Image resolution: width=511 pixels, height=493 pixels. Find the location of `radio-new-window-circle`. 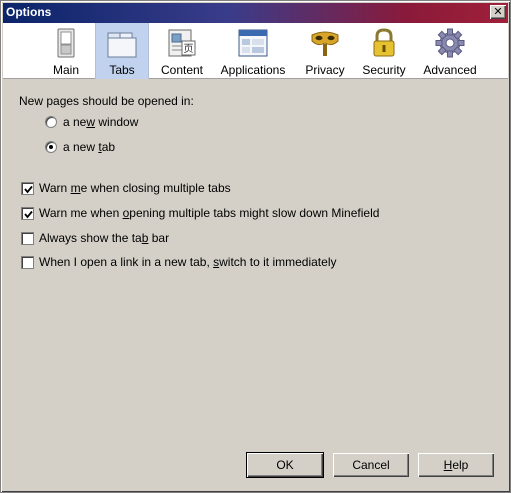

radio-new-window-circle is located at coordinates (51, 122).